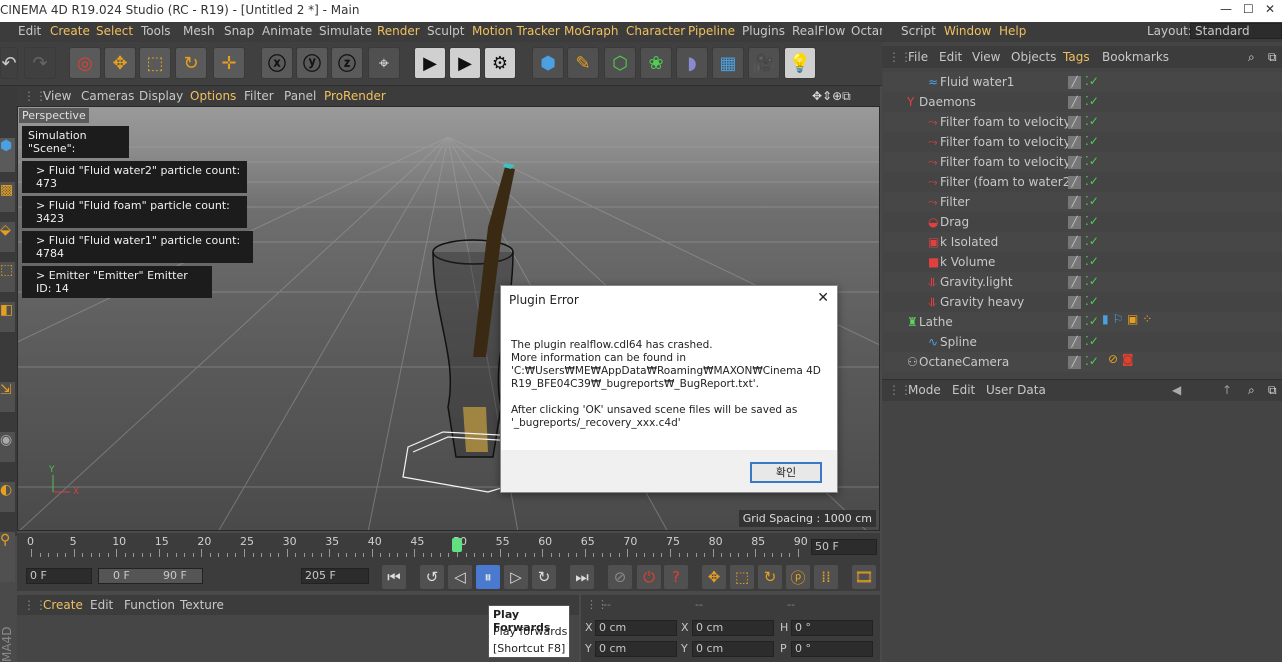  Describe the element at coordinates (7, 197) in the screenshot. I see `texture-mode-icon: ▩` at that location.